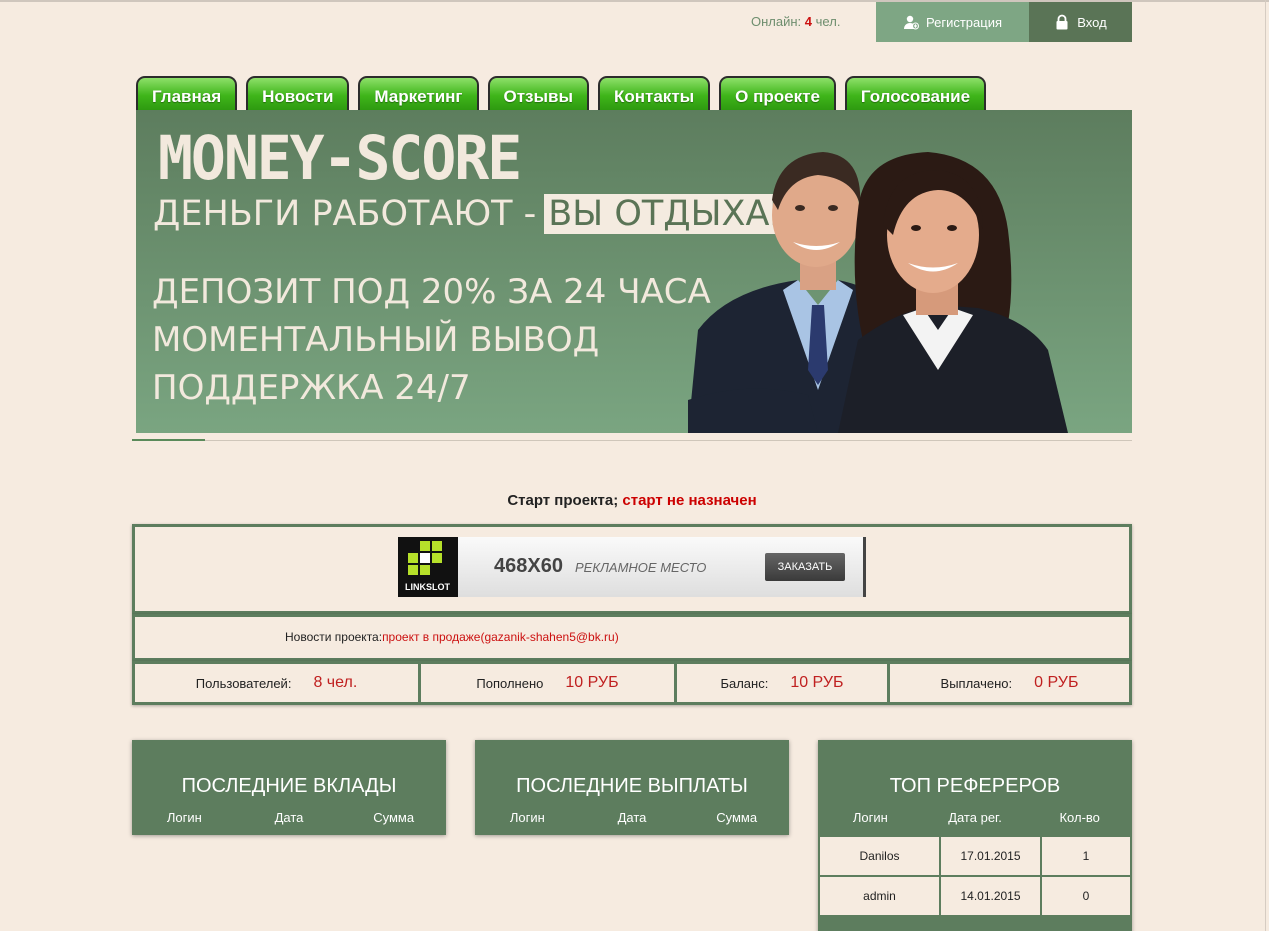 The image size is (1269, 931). What do you see at coordinates (510, 683) in the screenshot?
I see `stat-deposited-label: Пополнено` at bounding box center [510, 683].